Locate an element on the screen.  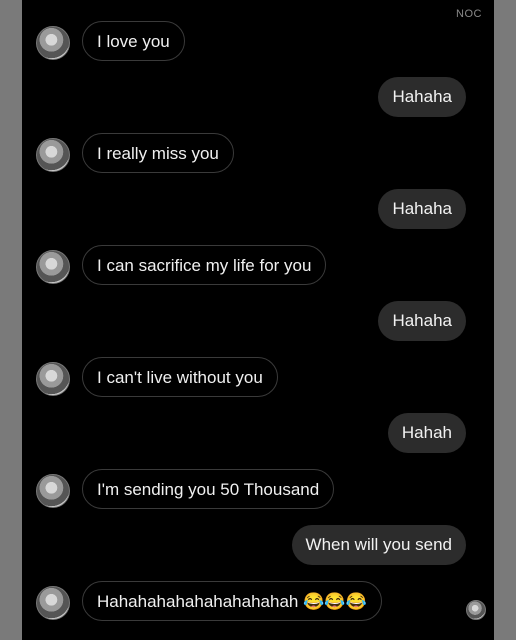
incoming-message: I can't live without you is located at coordinates (180, 377).